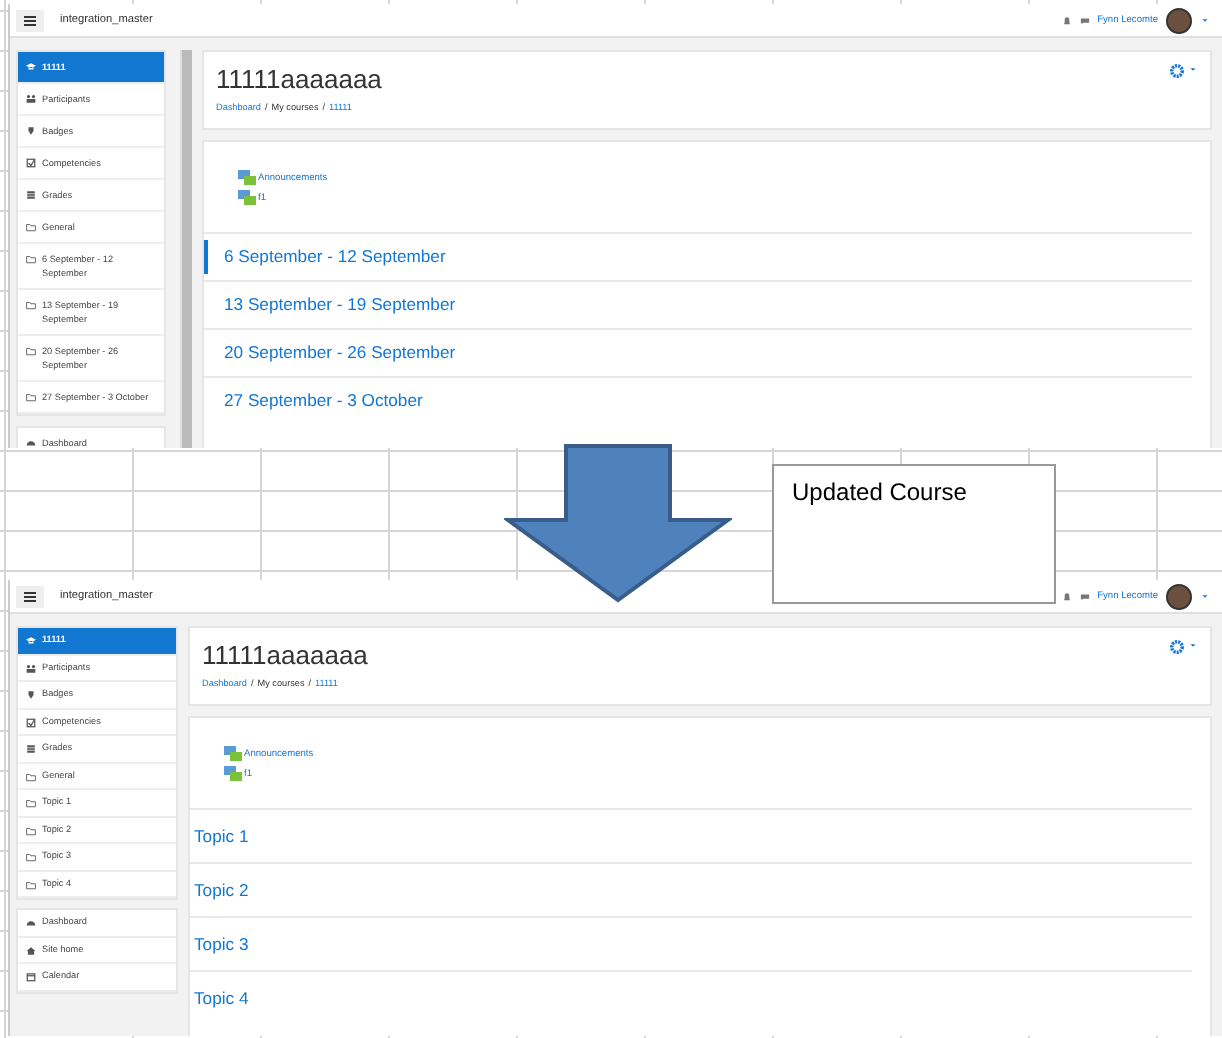  Describe the element at coordinates (706, 304) in the screenshot. I see `section-title: 13 September - 19 September` at that location.